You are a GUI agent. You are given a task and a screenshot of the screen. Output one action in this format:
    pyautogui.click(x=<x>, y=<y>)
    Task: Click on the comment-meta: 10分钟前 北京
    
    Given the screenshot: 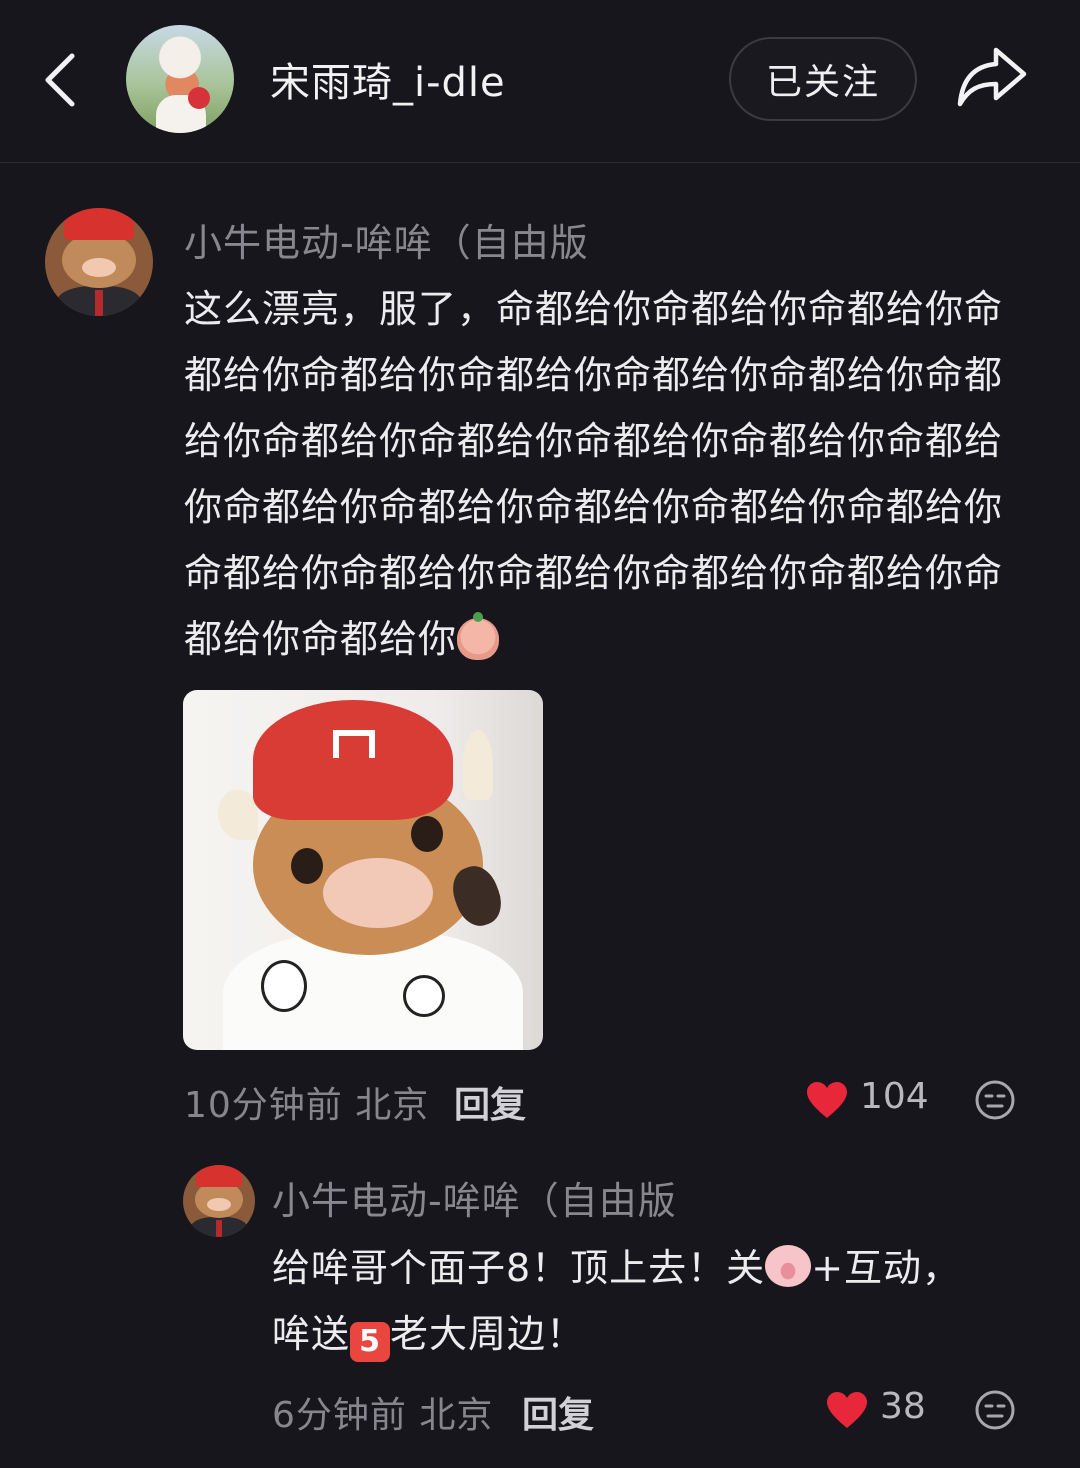 What is the action you would take?
    pyautogui.click(x=306, y=1102)
    